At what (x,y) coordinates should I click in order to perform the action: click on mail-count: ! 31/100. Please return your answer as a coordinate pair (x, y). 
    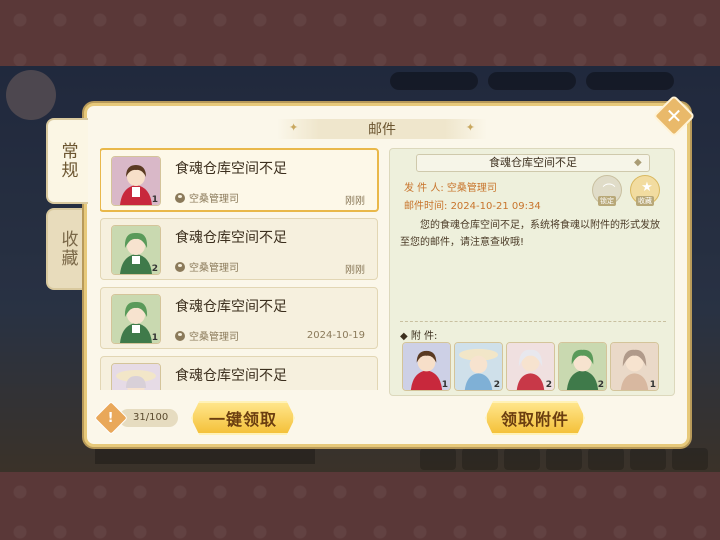
    Looking at the image, I should click on (136, 418).